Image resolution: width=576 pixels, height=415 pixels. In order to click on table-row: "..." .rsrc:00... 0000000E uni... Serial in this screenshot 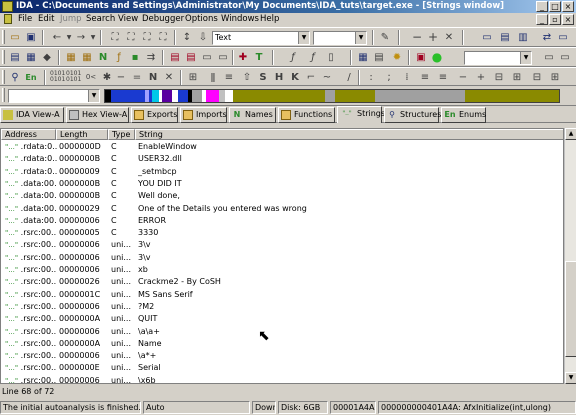, I will do `click(282, 368)`.